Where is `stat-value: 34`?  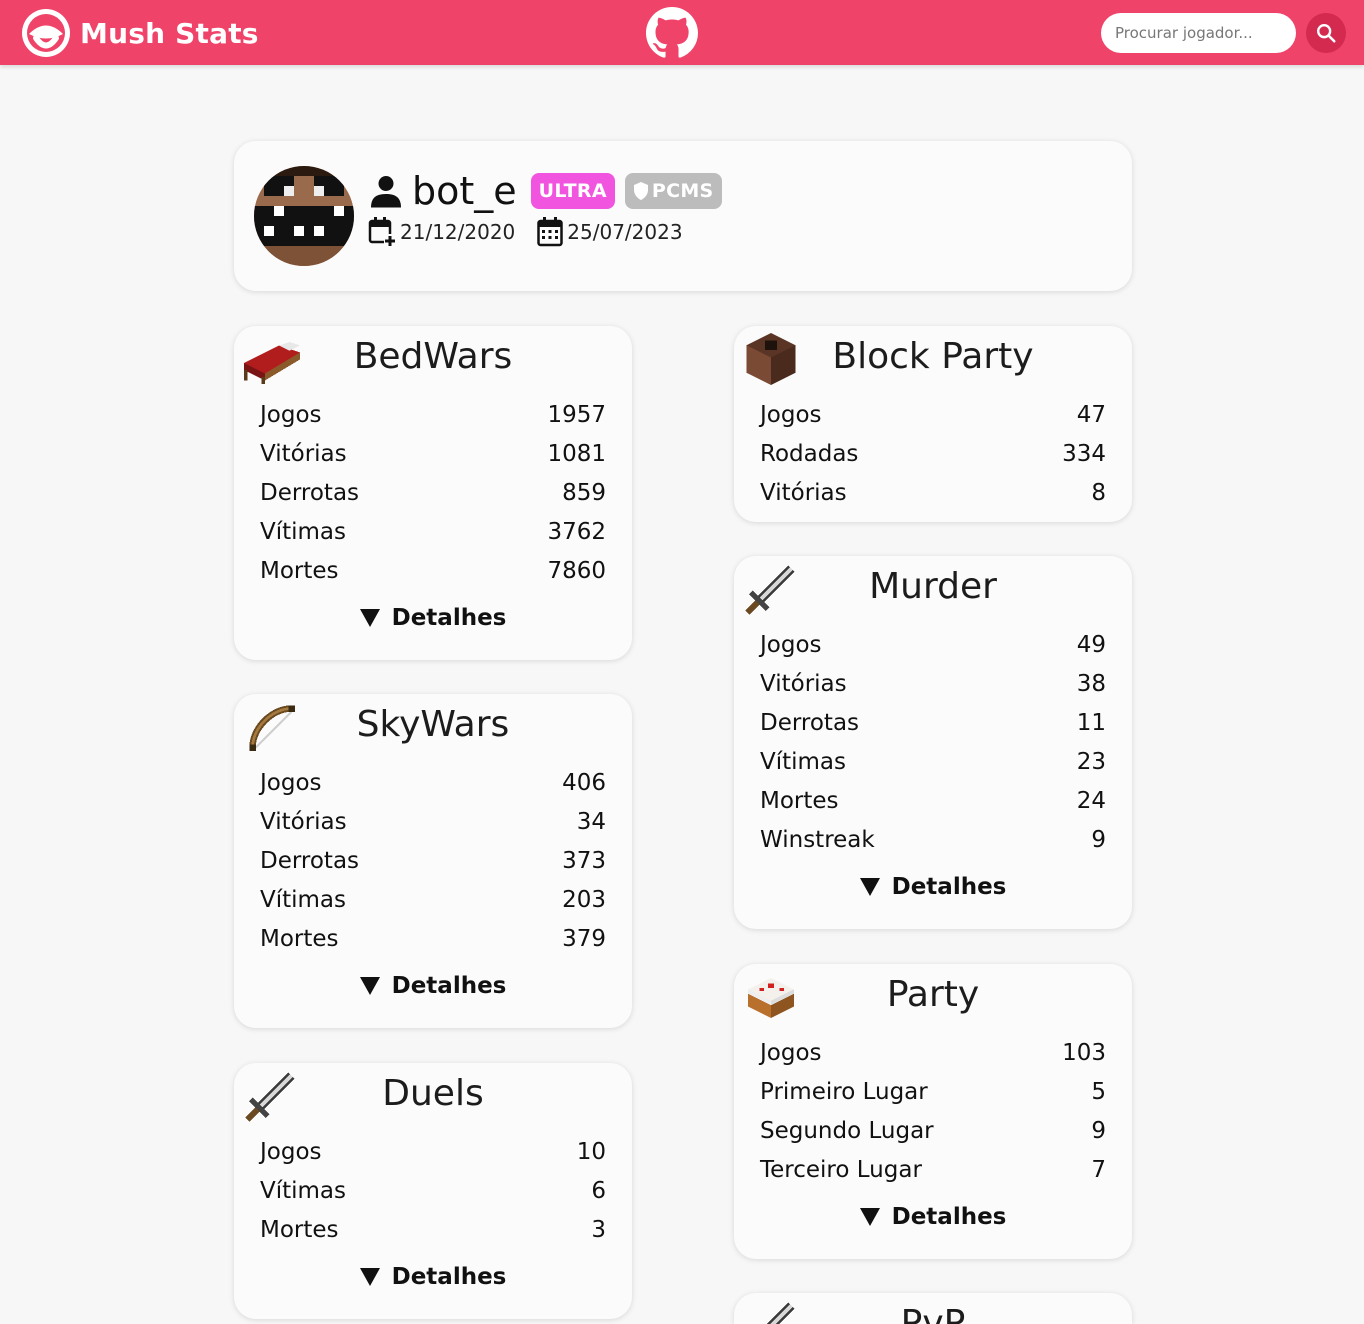
stat-value: 34 is located at coordinates (591, 821).